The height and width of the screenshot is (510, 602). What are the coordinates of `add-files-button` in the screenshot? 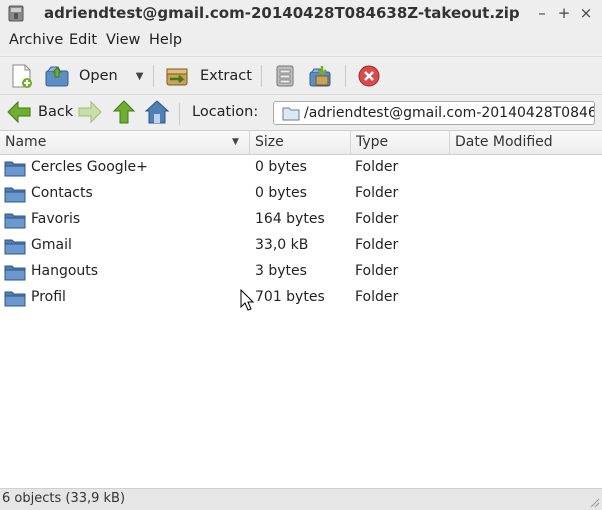 It's located at (285, 76).